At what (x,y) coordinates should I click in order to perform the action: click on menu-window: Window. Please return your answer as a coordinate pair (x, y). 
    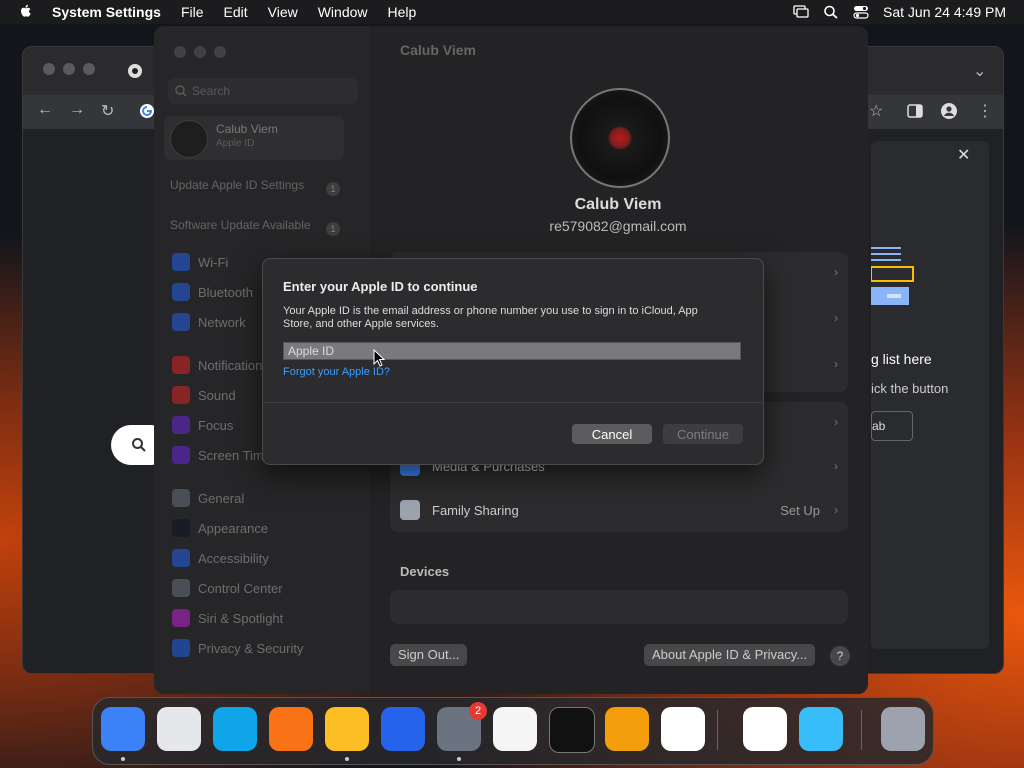
    Looking at the image, I should click on (343, 12).